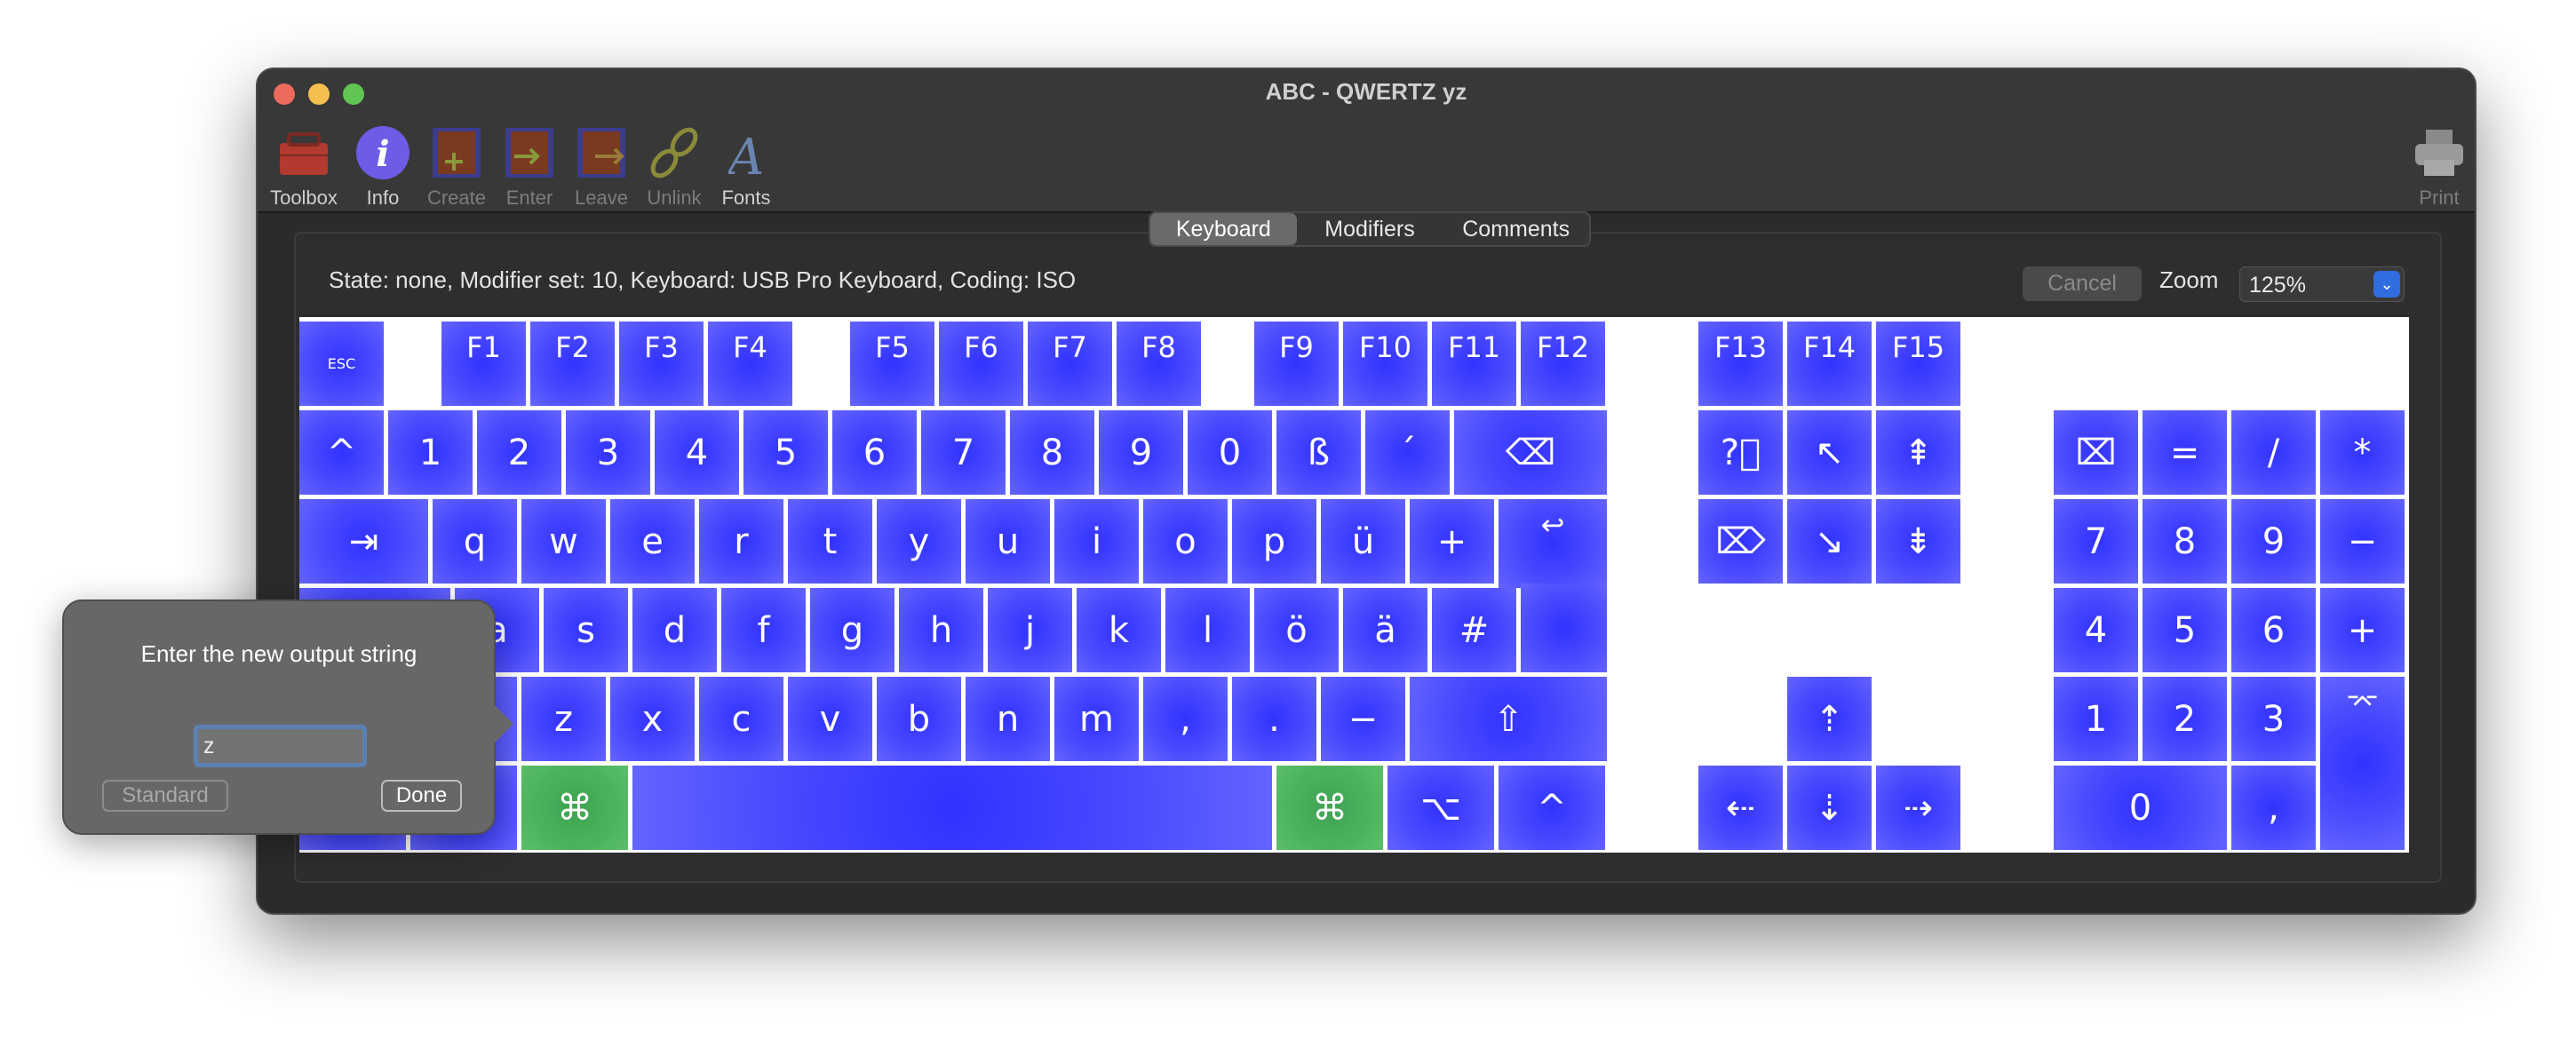  What do you see at coordinates (1474, 364) in the screenshot?
I see `key: F11` at bounding box center [1474, 364].